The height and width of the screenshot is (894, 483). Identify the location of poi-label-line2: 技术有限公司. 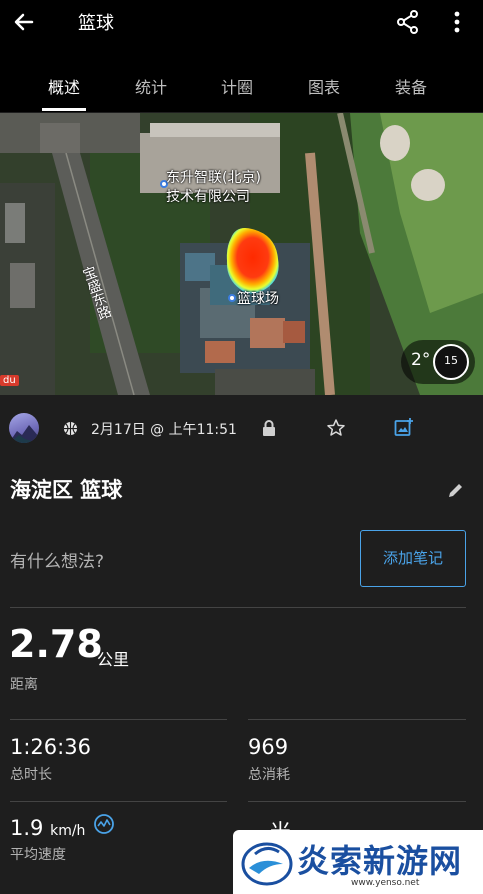
(208, 197).